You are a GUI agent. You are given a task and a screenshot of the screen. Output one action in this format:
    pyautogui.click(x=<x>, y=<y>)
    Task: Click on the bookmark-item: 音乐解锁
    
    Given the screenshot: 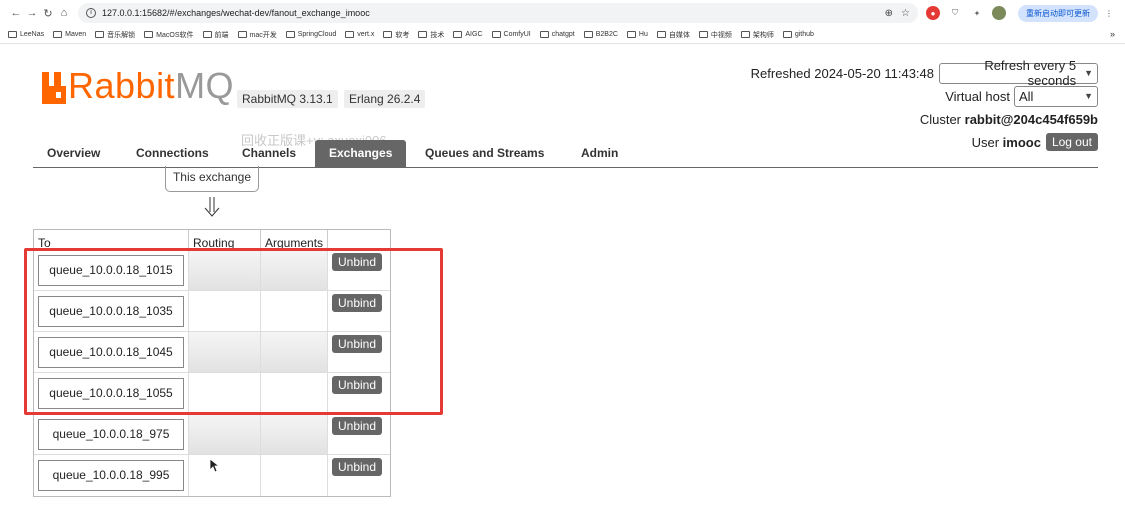 What is the action you would take?
    pyautogui.click(x=115, y=35)
    